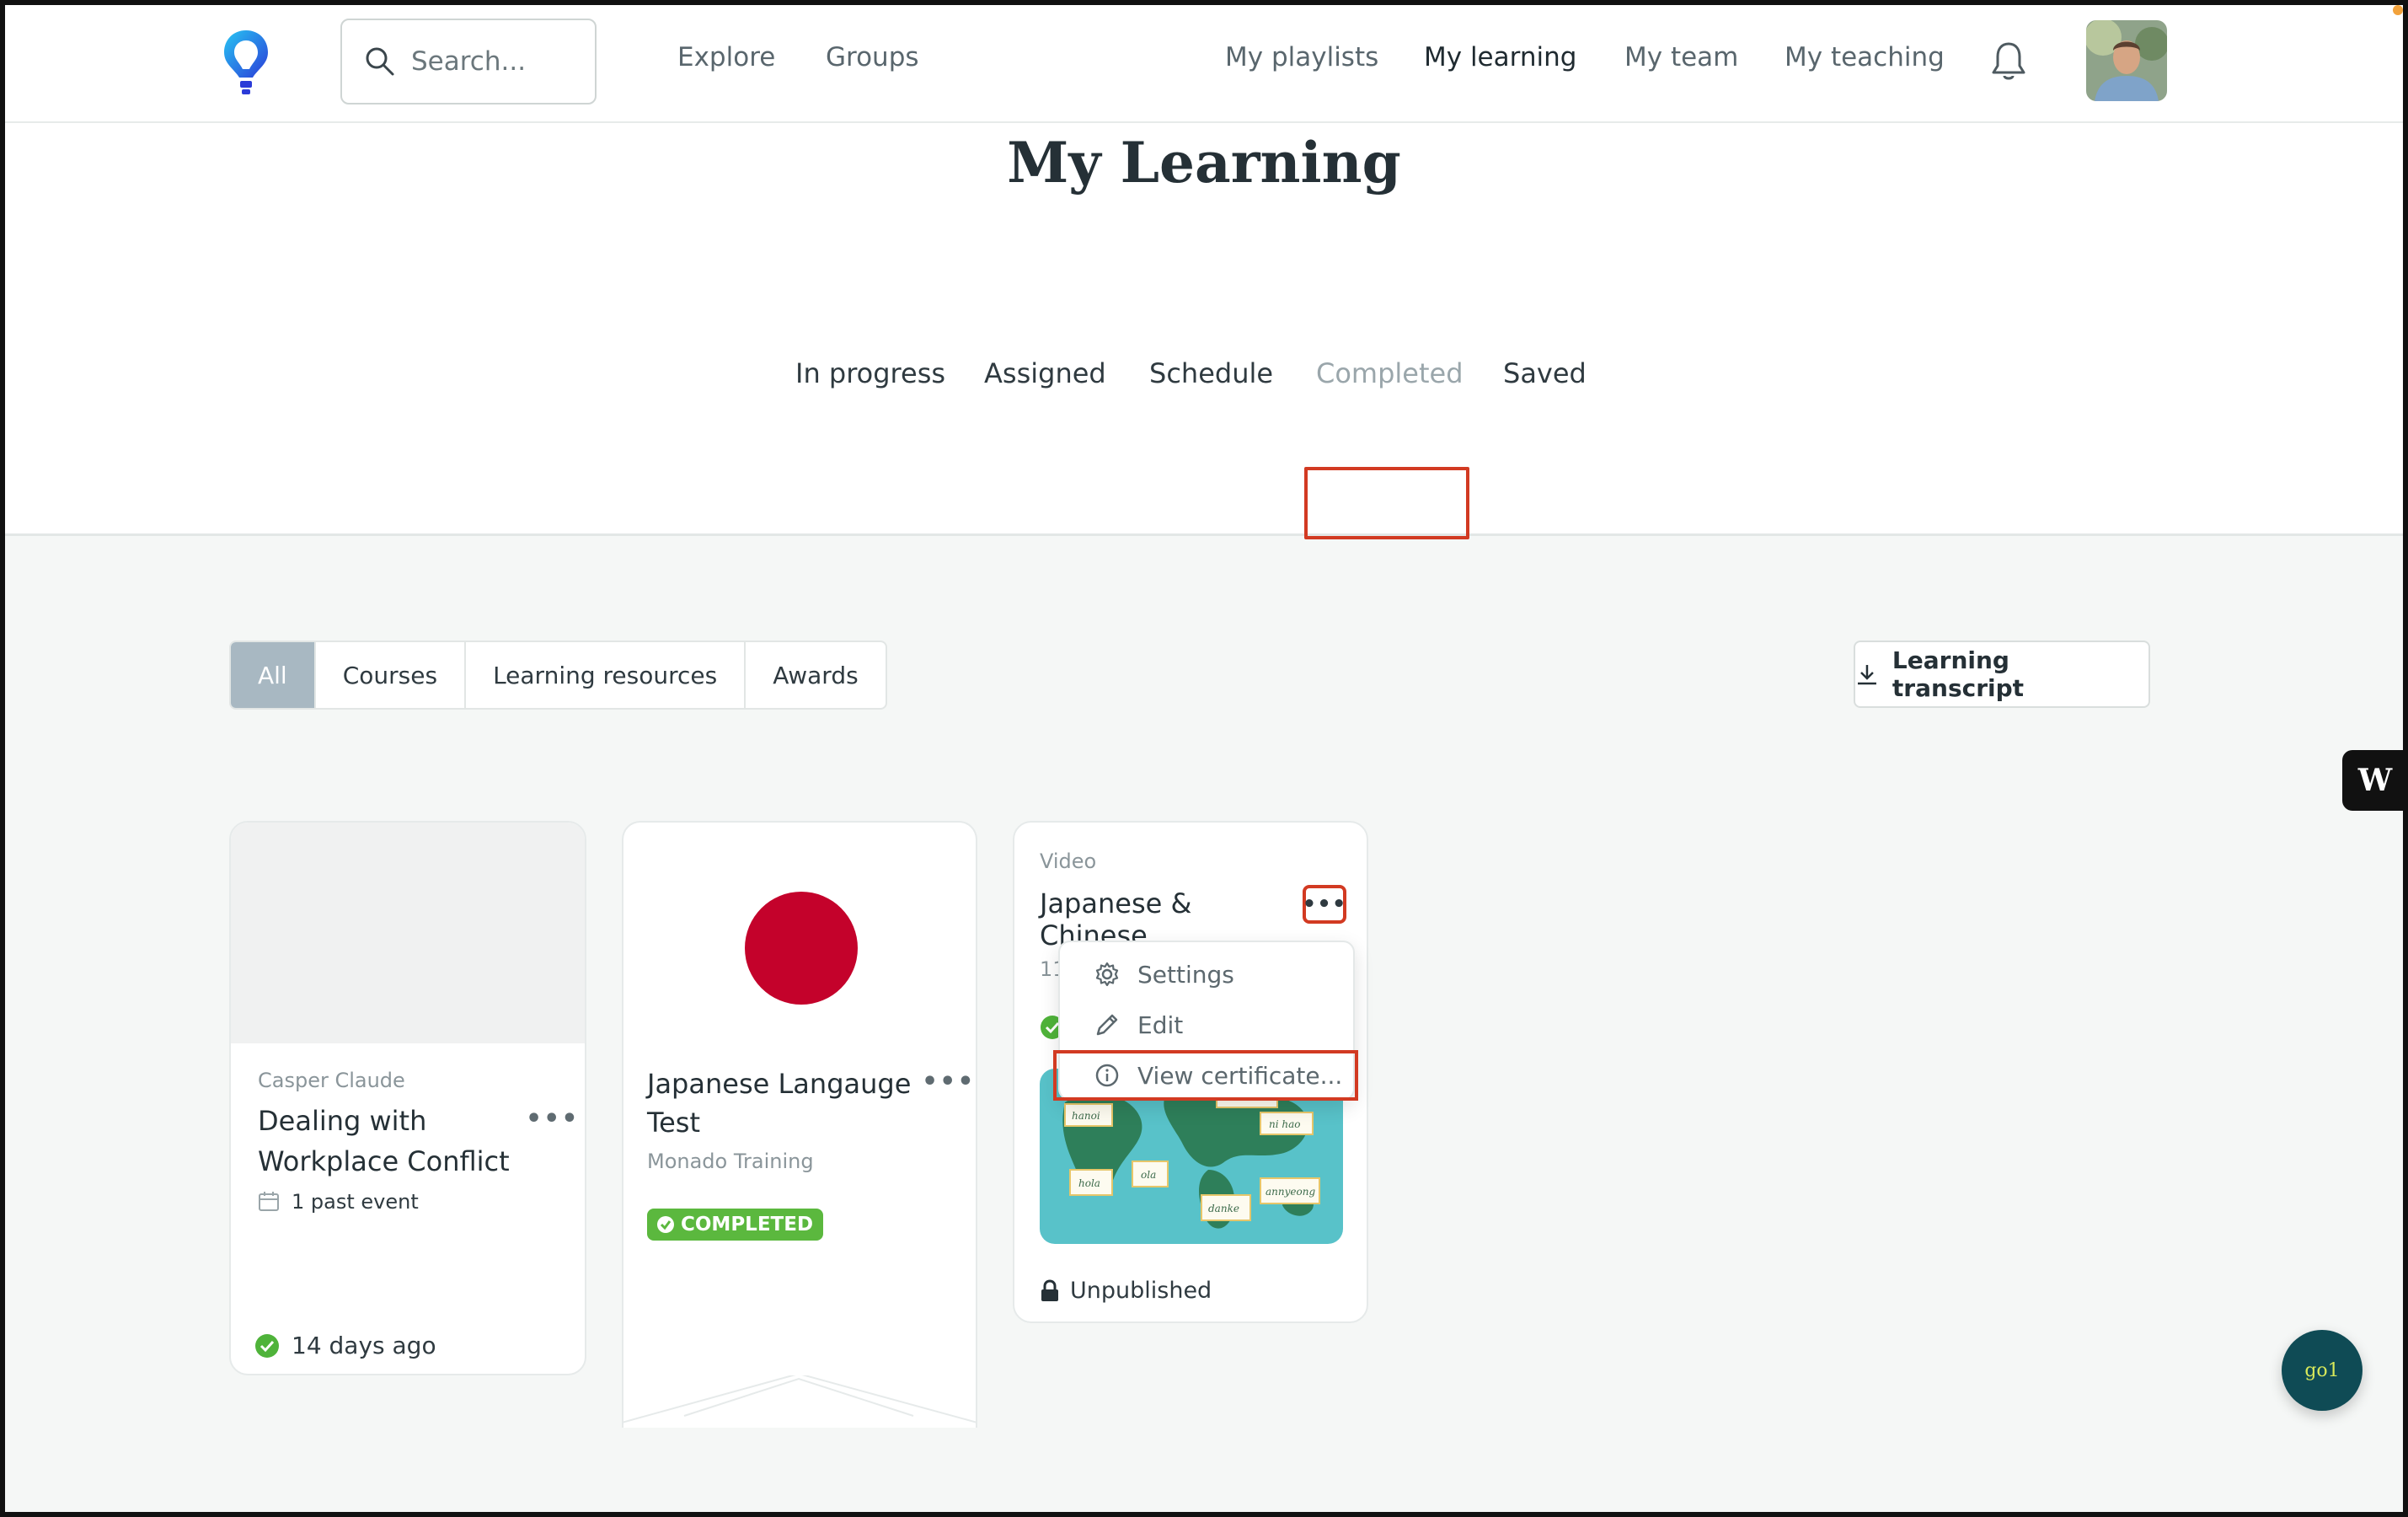 The image size is (2408, 1517). I want to click on download-icon, so click(1866, 675).